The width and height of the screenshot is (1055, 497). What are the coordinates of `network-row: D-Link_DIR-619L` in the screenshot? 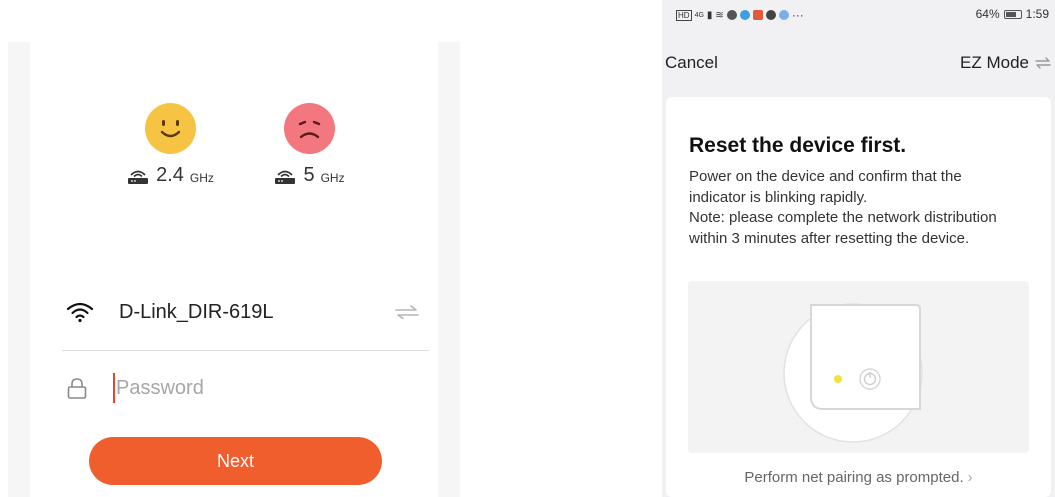 It's located at (243, 312).